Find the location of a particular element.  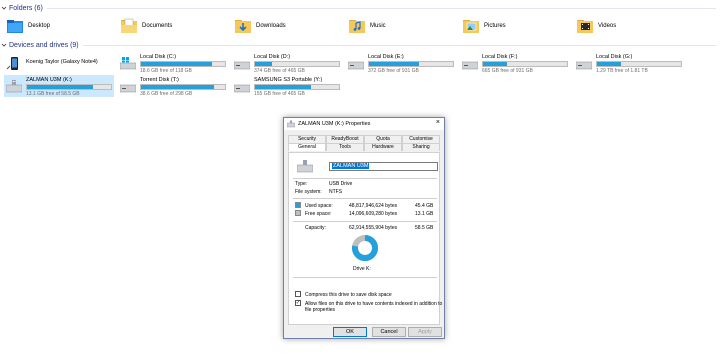

capacity-label: Capacity: is located at coordinates (315, 228).